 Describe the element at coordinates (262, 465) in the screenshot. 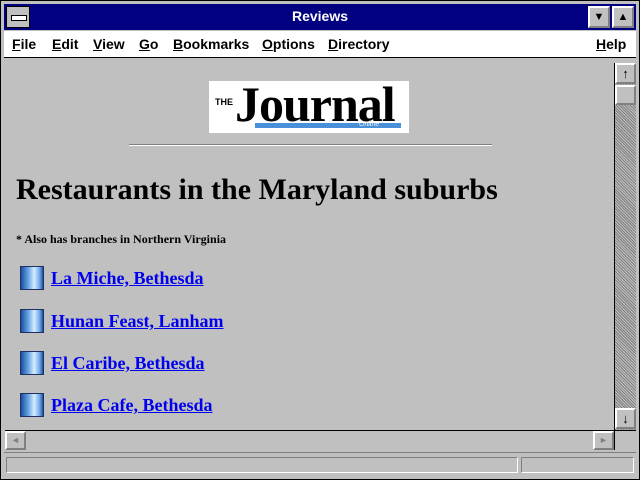

I see `status-message-field` at that location.